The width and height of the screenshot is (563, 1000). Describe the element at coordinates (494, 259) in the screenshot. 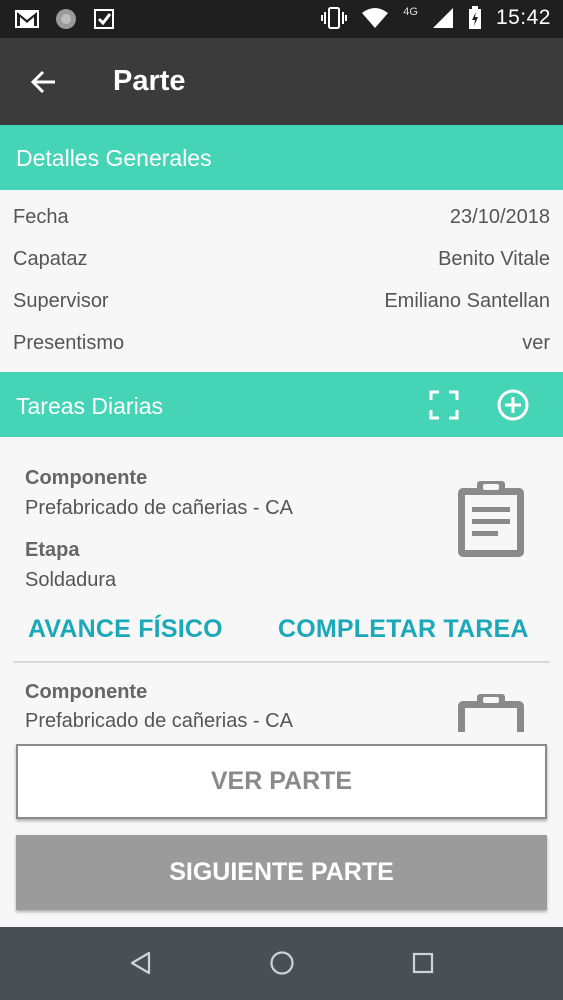

I see `detail-value: Benito Vitale` at that location.